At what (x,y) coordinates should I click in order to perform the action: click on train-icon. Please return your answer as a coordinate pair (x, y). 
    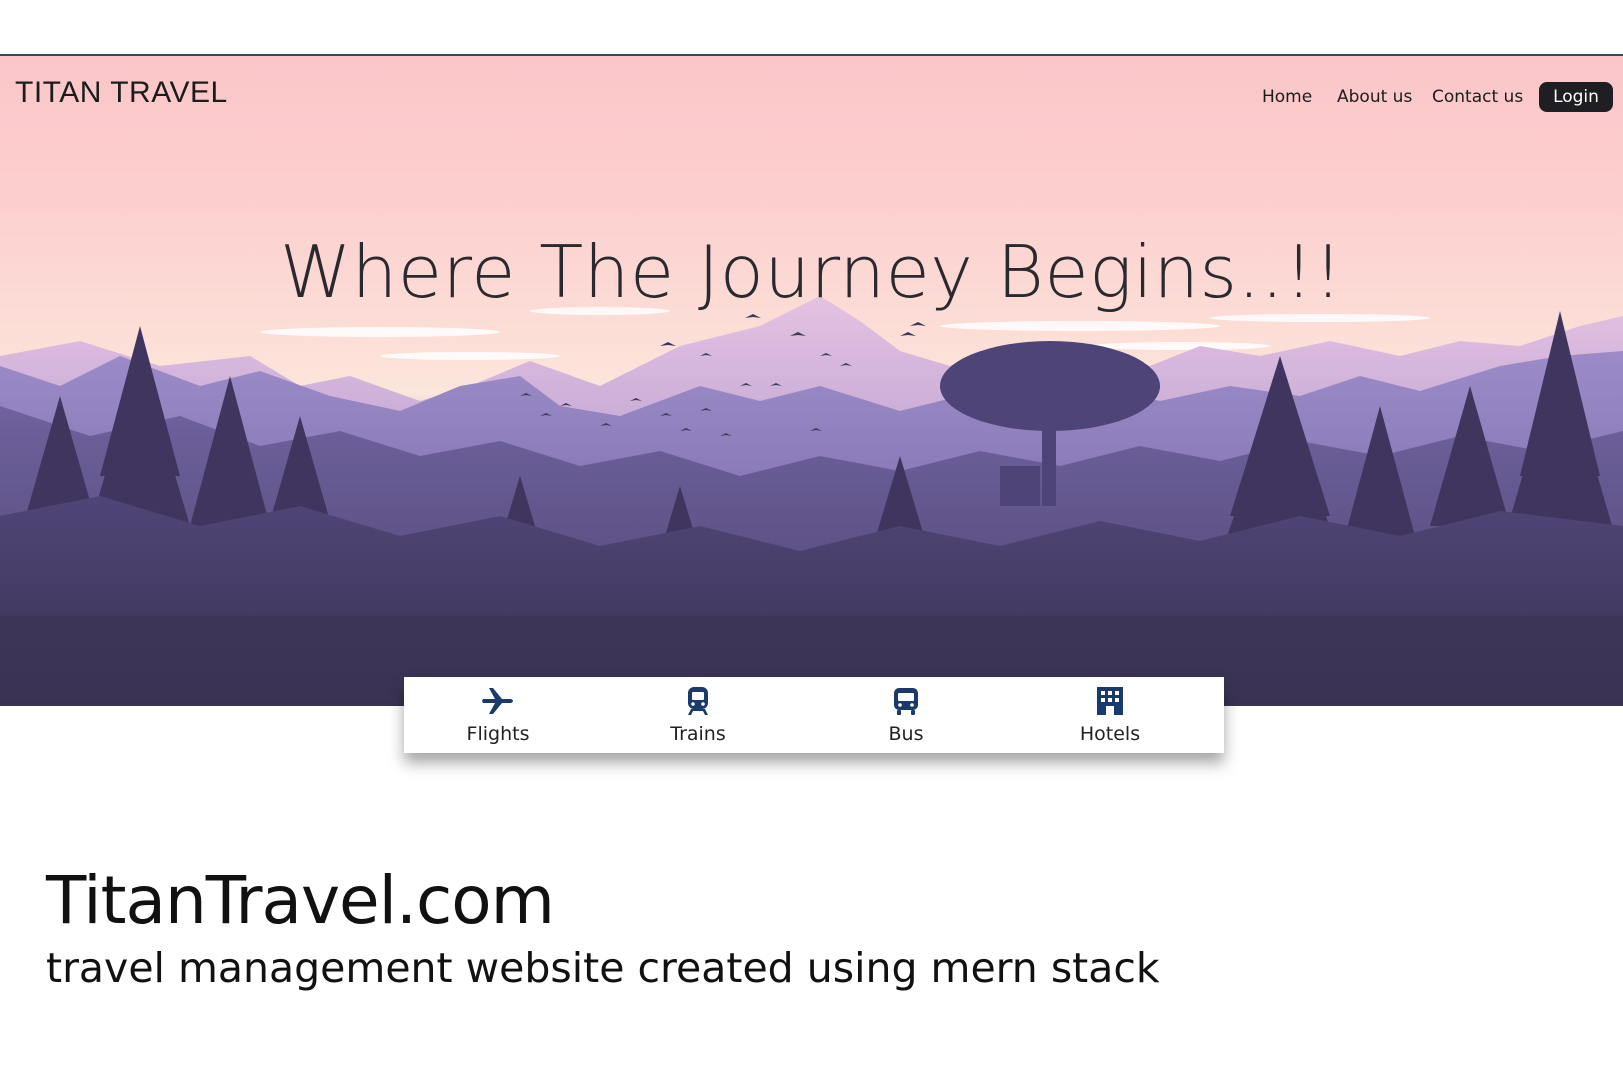
    Looking at the image, I should click on (698, 701).